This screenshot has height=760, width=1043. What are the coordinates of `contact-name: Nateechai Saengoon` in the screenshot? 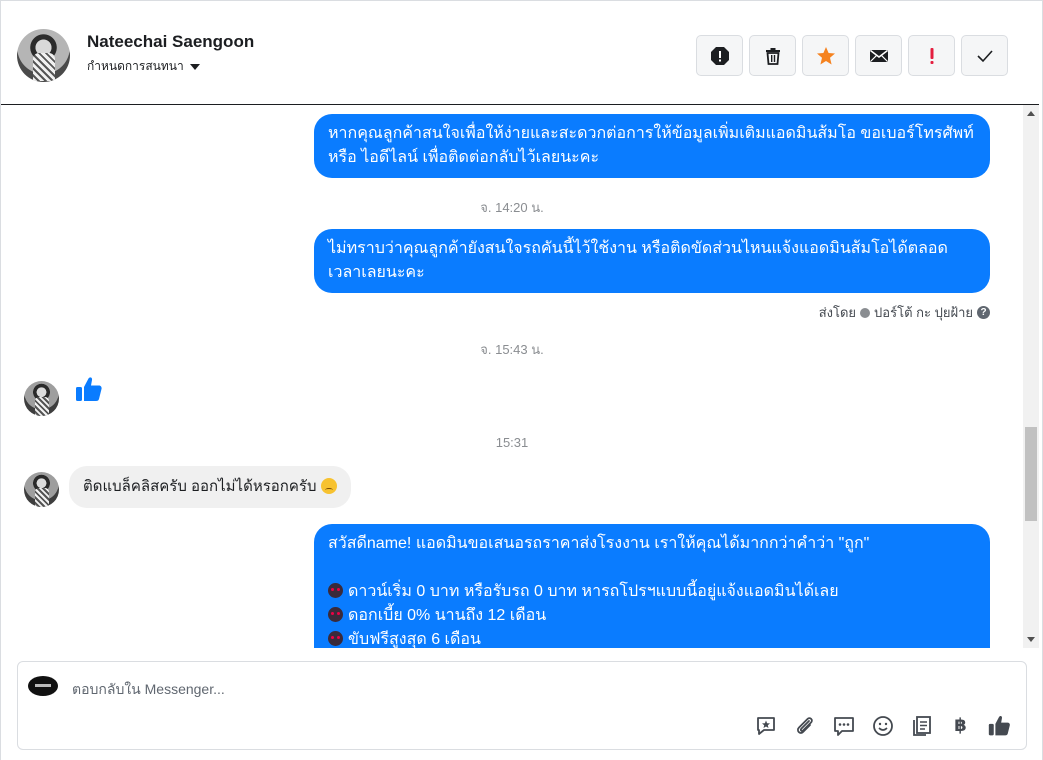 It's located at (170, 42).